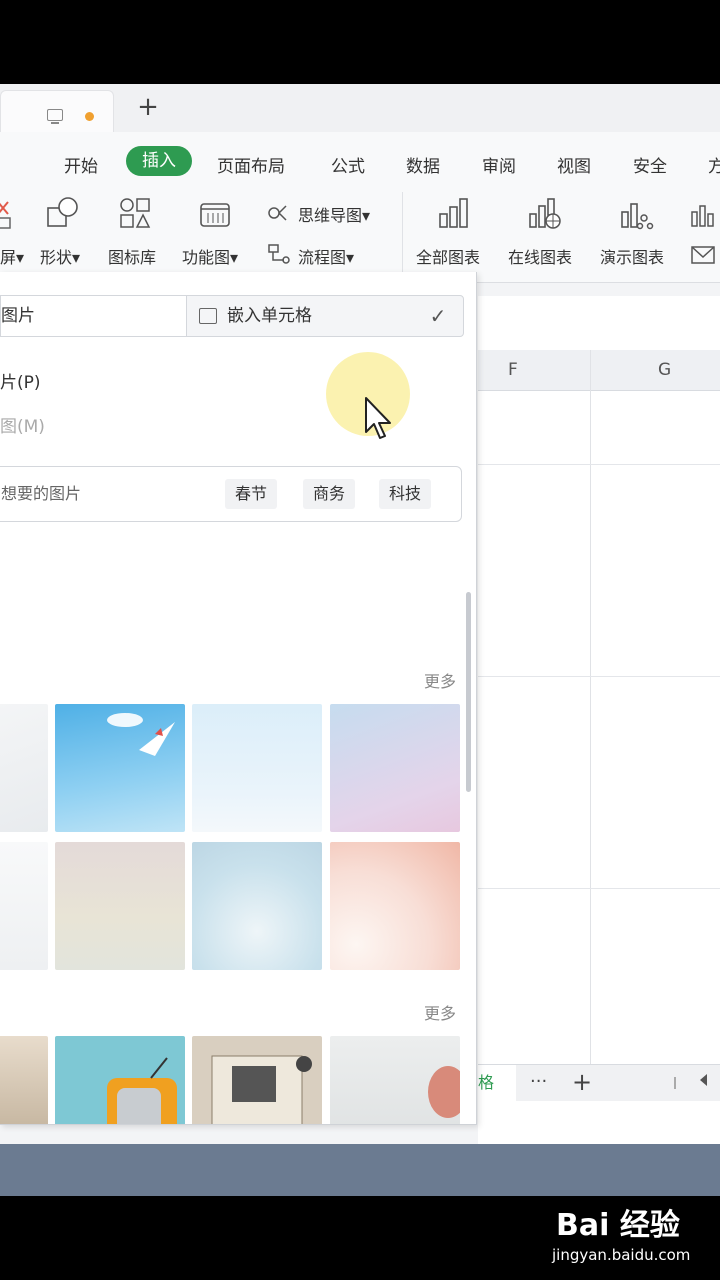 The height and width of the screenshot is (1280, 720). I want to click on ribbon-separator, so click(402, 234).